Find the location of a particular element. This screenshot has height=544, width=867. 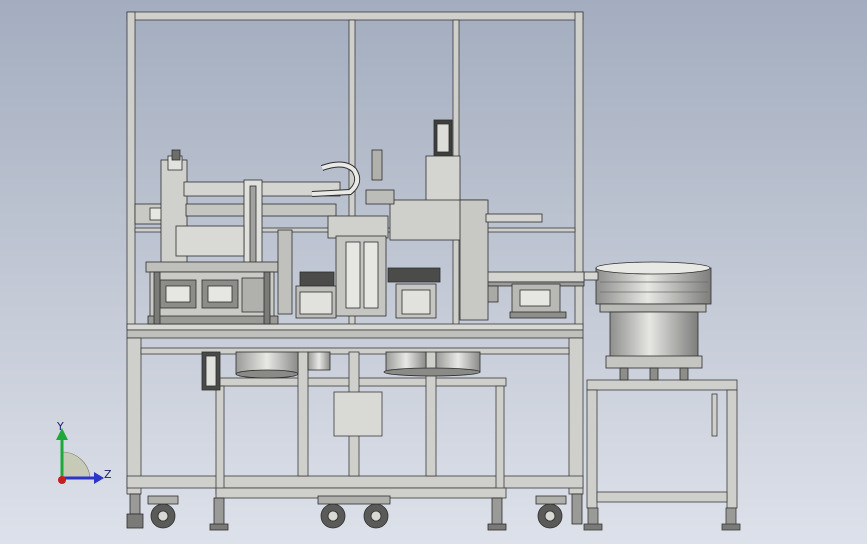

linear-feed-track is located at coordinates (534, 295).